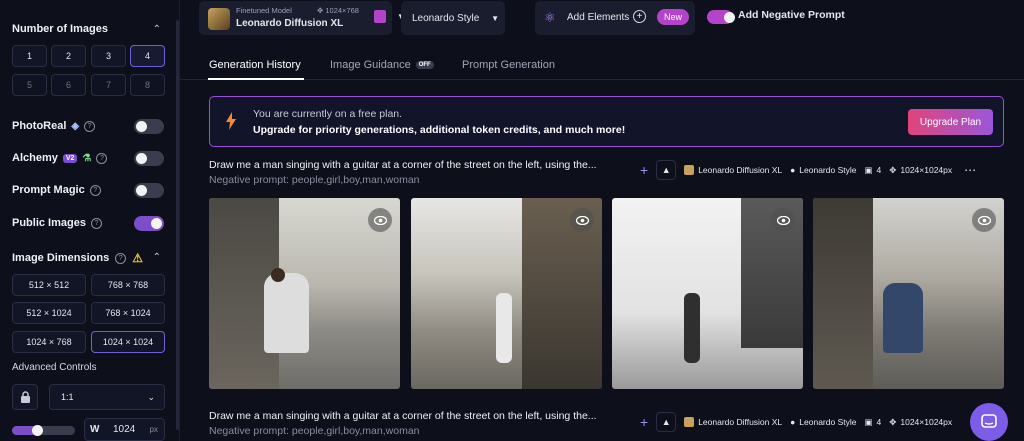 This screenshot has width=1024, height=441. I want to click on dim-option-768x768: 768 × 768, so click(128, 285).